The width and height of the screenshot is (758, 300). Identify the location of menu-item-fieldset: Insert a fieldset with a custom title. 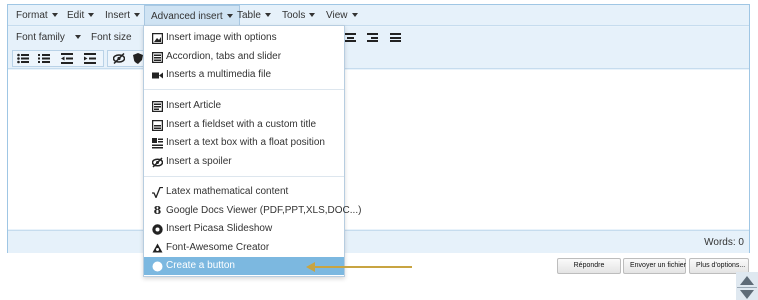
(244, 125).